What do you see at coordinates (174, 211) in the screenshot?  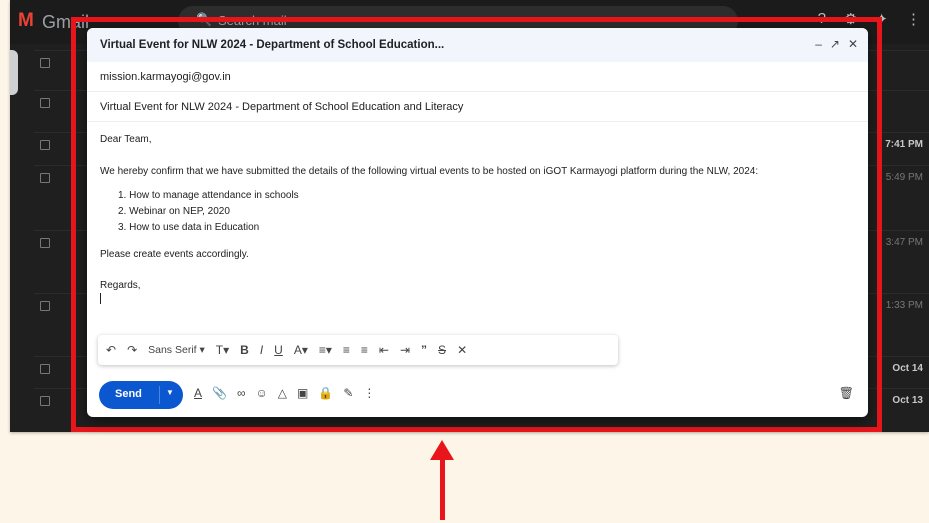 I see `list-item: 2. Webinar on NEP, 2020` at bounding box center [174, 211].